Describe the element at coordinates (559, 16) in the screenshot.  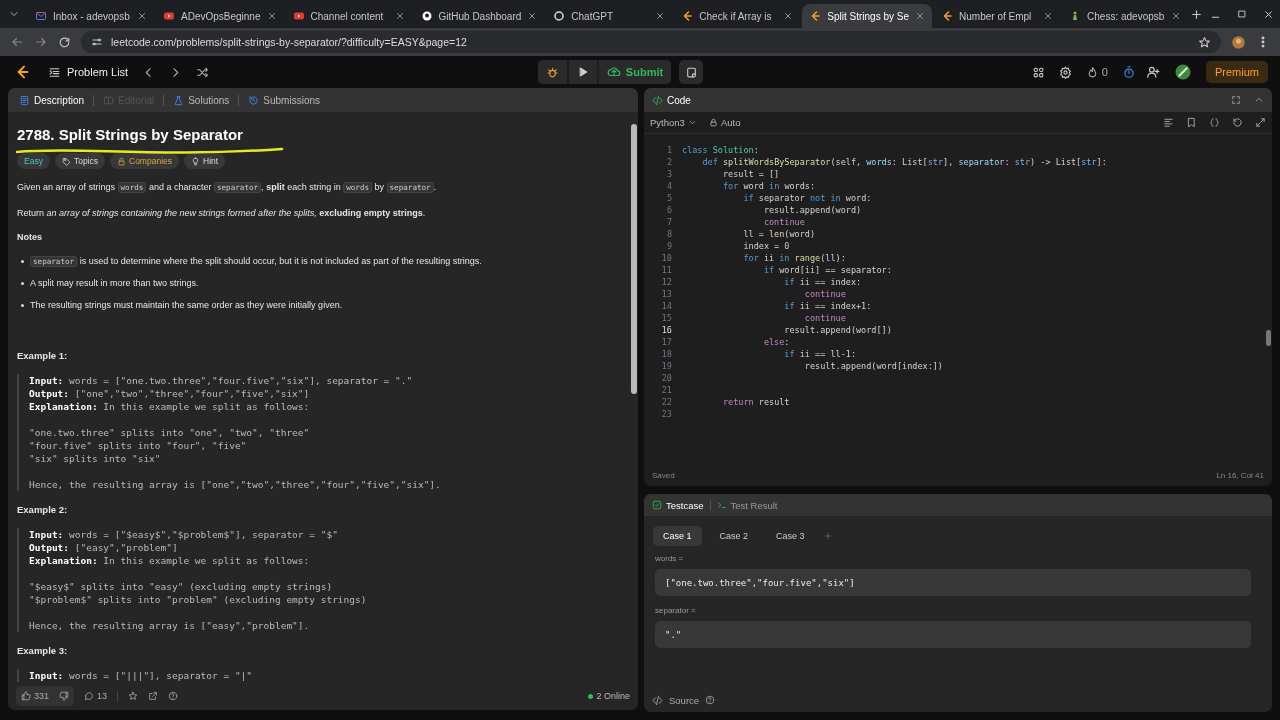
I see `ring-icon` at that location.